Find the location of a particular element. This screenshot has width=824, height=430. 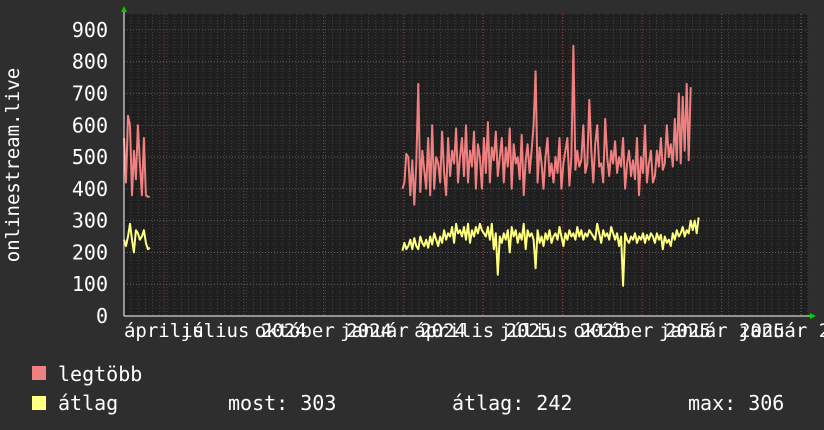

x-tick-label: január 2026 is located at coordinates (781, 331).